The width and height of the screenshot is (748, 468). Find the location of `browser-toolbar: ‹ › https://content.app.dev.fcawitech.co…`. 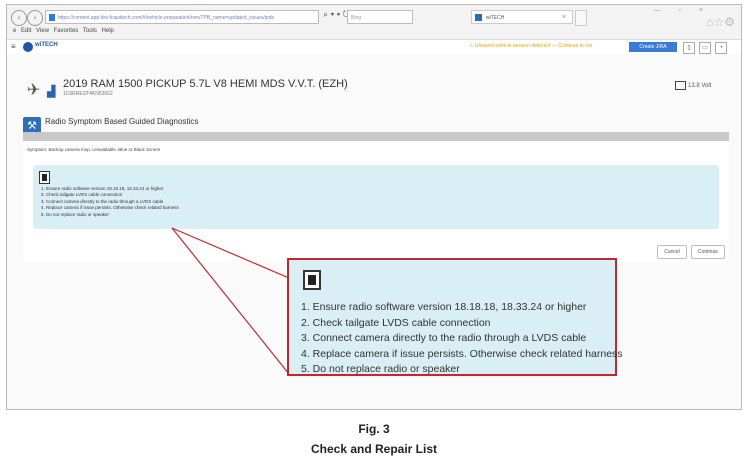

browser-toolbar: ‹ › https://content.app.dev.fcawitech.co… is located at coordinates (374, 22).